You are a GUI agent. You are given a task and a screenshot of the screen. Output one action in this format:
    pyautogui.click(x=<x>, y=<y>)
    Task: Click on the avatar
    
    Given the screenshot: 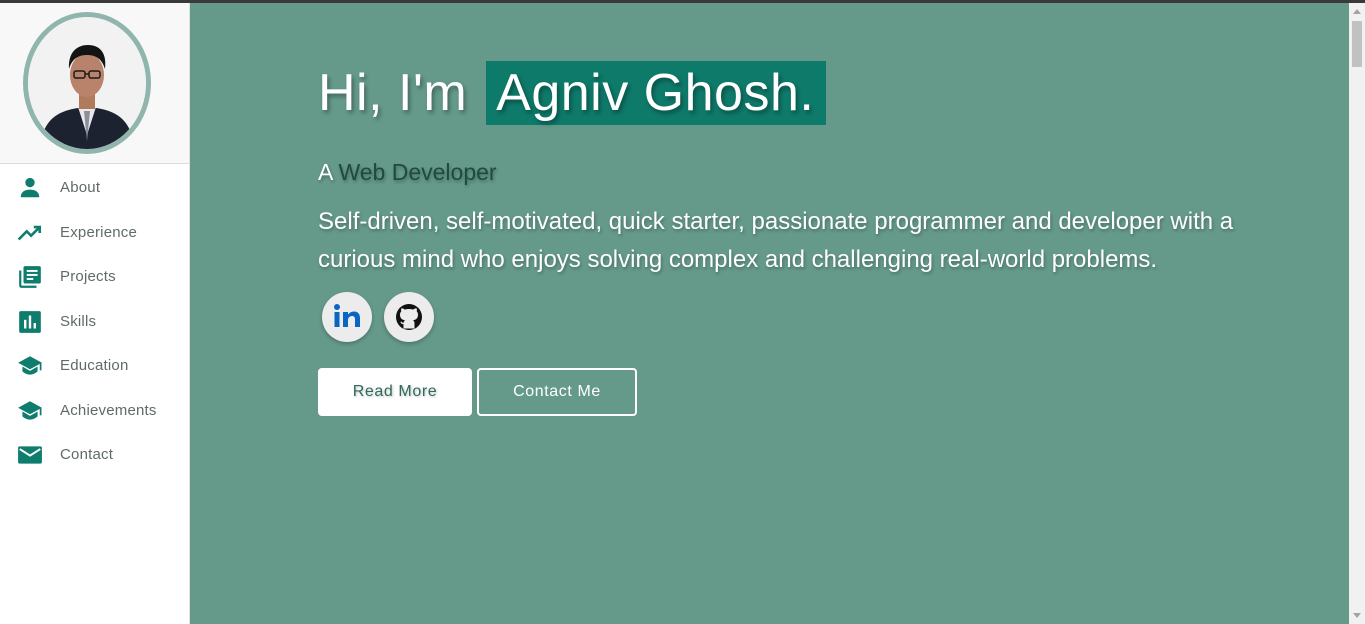 What is the action you would take?
    pyautogui.click(x=87, y=83)
    